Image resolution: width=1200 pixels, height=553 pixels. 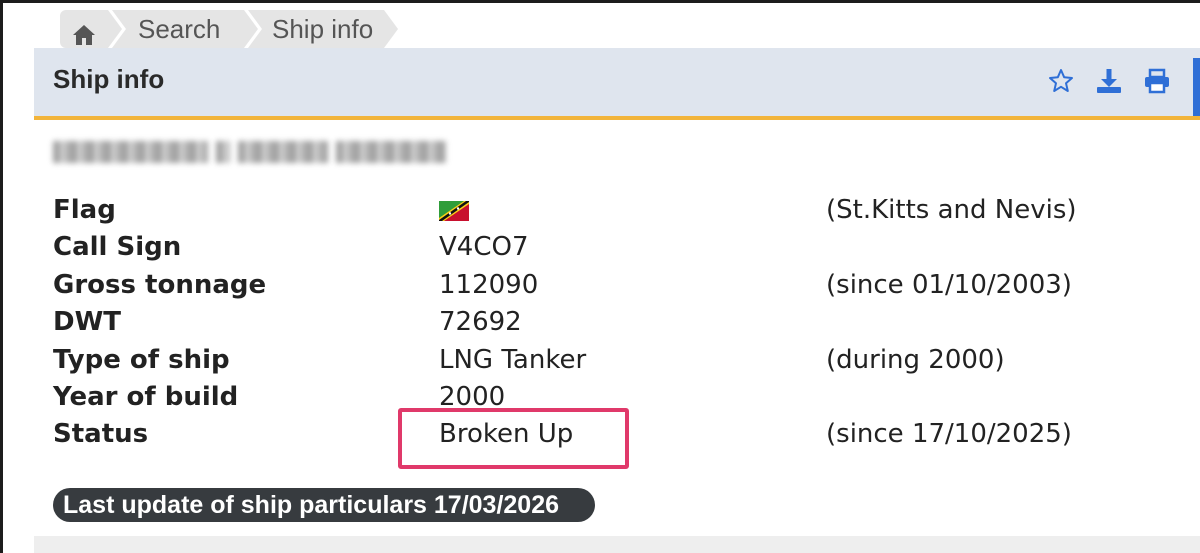 I want to click on type-of-ship-label: Type of ship, so click(x=141, y=360).